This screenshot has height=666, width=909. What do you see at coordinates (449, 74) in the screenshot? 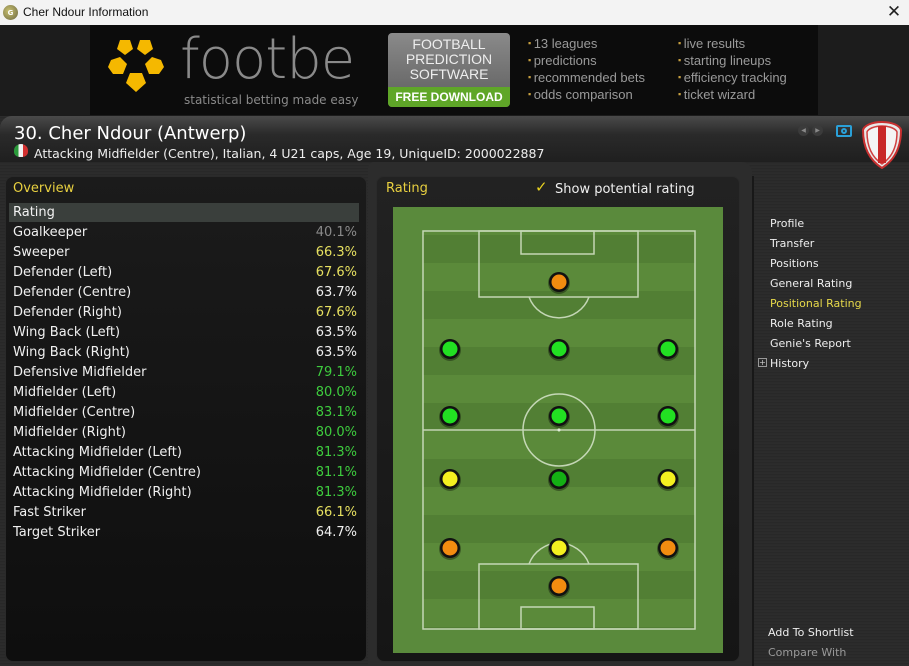
I see `promo-line: SOFTWARE` at bounding box center [449, 74].